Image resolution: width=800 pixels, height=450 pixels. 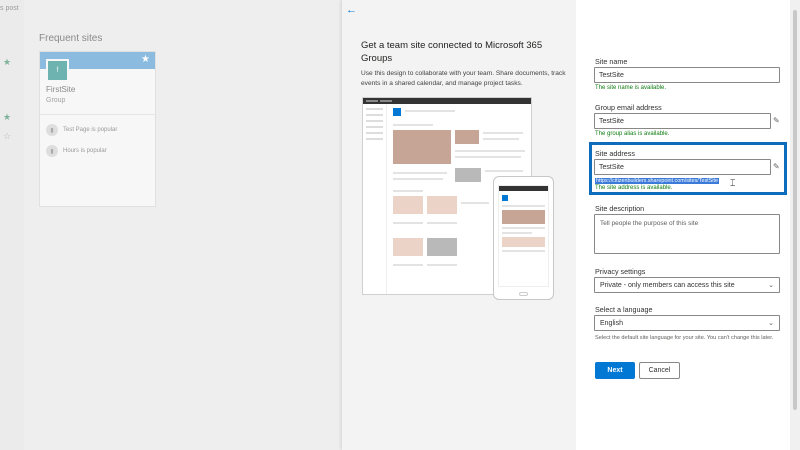 What do you see at coordinates (85, 151) in the screenshot?
I see `activity-text: Hours is popular` at bounding box center [85, 151].